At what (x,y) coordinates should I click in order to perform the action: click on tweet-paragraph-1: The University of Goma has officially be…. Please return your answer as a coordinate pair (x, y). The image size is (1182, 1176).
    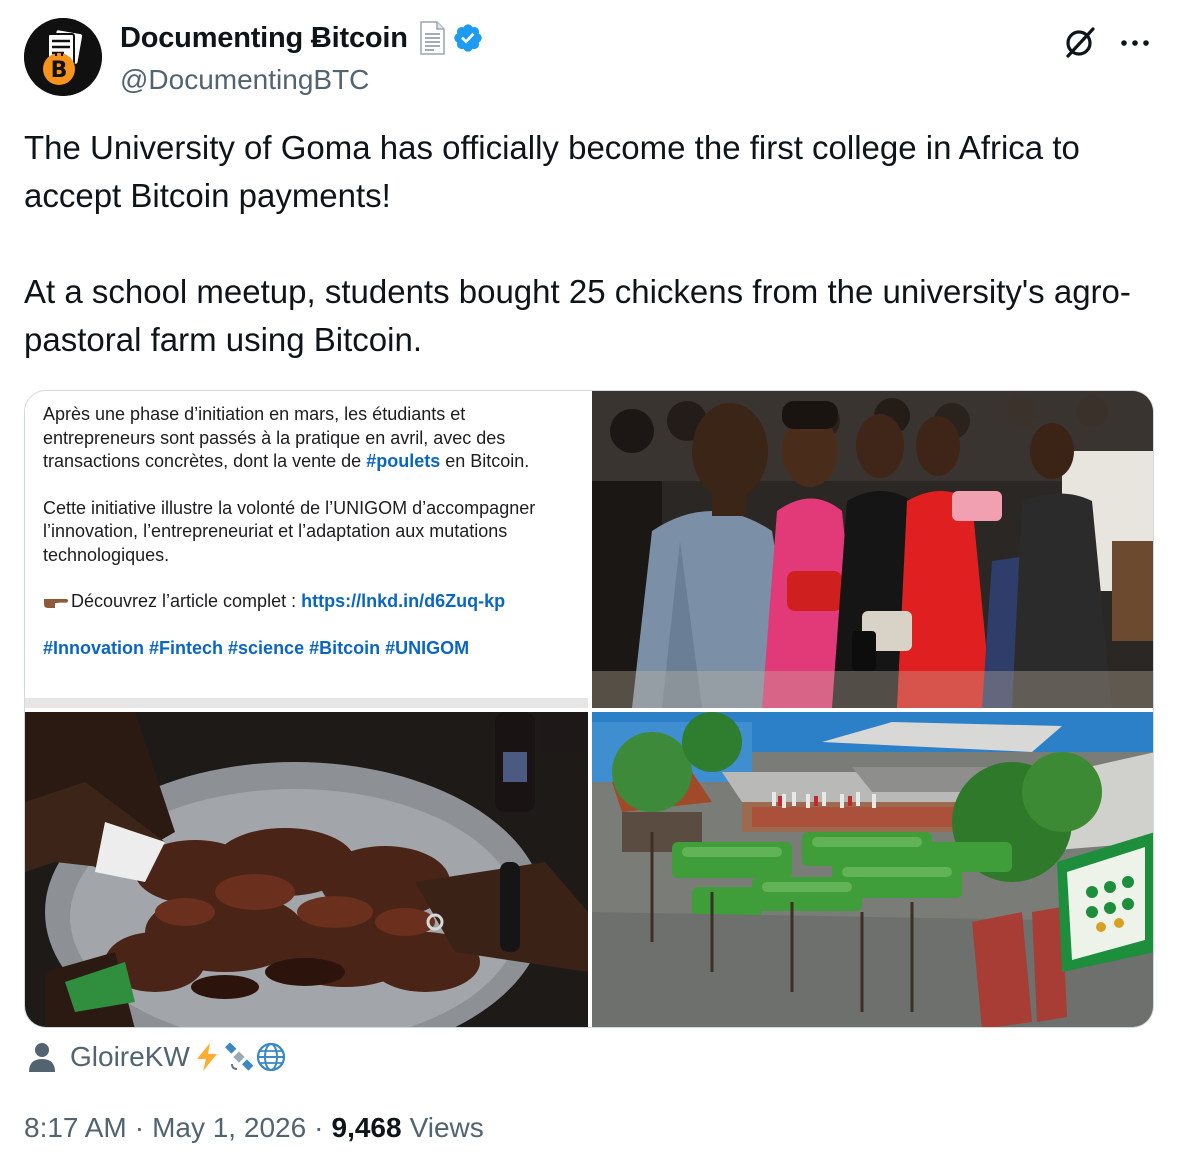
    Looking at the image, I should click on (552, 171).